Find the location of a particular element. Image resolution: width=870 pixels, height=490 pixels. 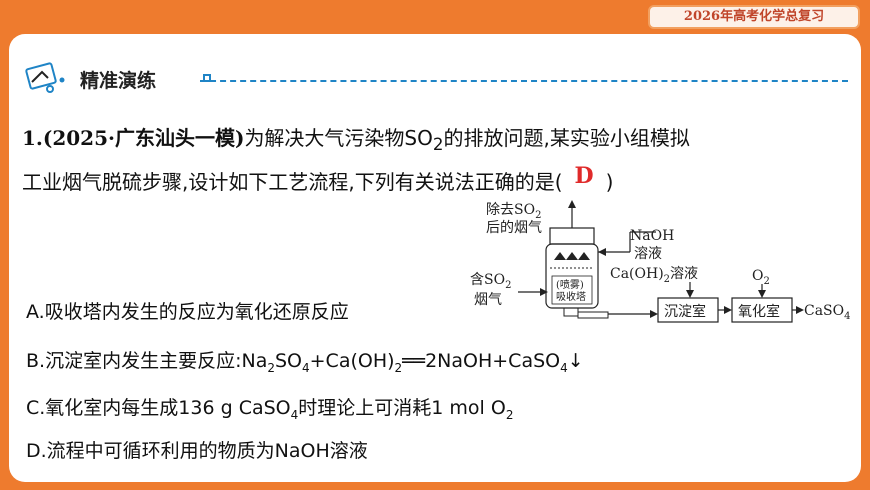

option-b-text-5: ↓ is located at coordinates (575, 361).